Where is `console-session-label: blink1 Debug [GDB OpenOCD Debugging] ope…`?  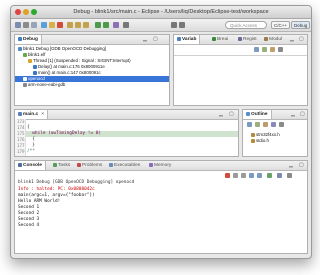 console-session-label: blink1 Debug [GDB OpenOCD Debugging] ope… is located at coordinates (76, 182).